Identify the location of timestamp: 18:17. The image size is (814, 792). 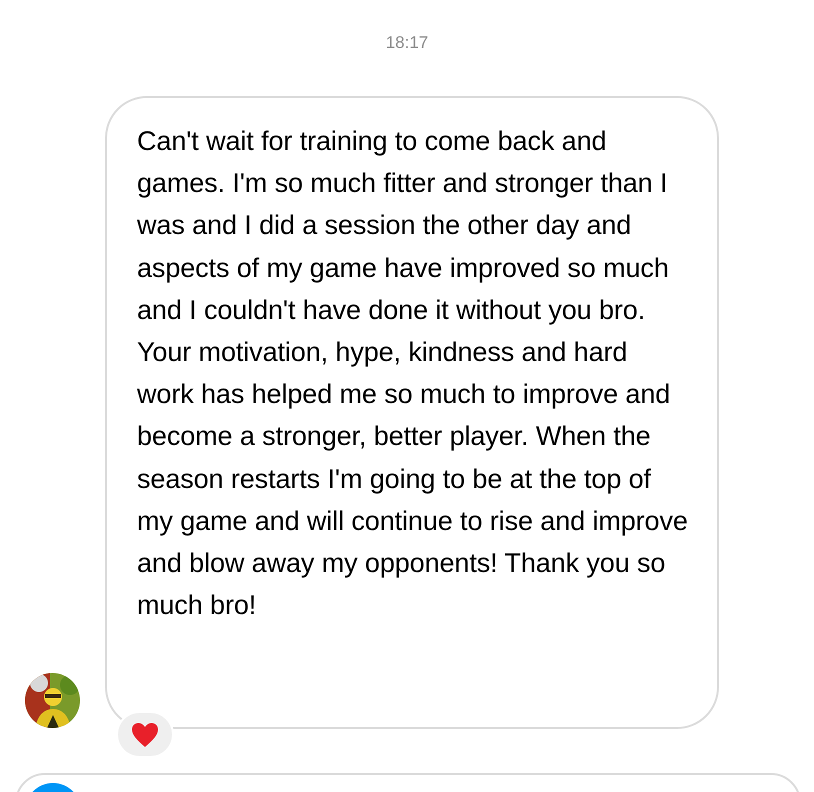
(407, 42).